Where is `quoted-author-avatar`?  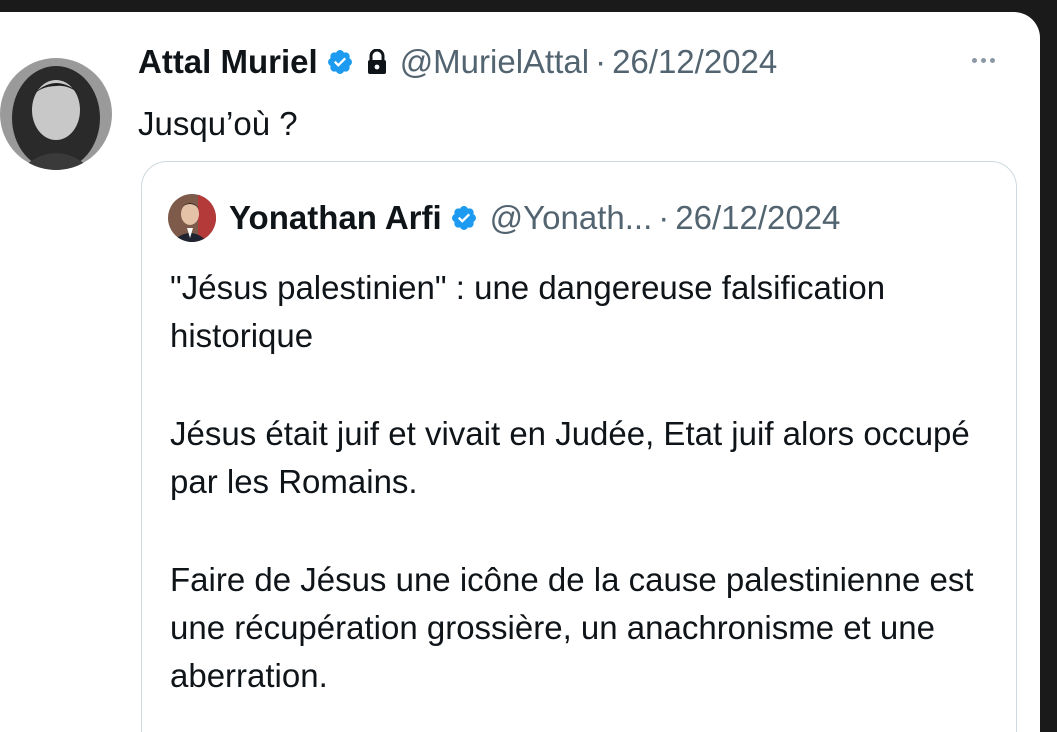 quoted-author-avatar is located at coordinates (192, 218).